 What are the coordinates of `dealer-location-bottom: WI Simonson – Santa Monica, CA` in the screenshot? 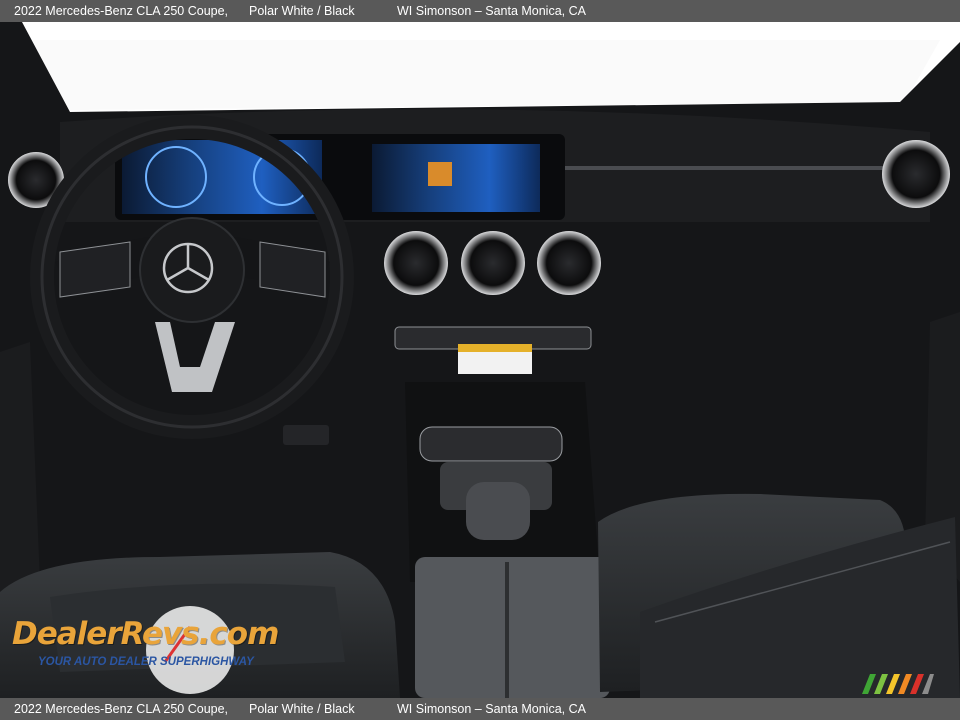 It's located at (491, 709).